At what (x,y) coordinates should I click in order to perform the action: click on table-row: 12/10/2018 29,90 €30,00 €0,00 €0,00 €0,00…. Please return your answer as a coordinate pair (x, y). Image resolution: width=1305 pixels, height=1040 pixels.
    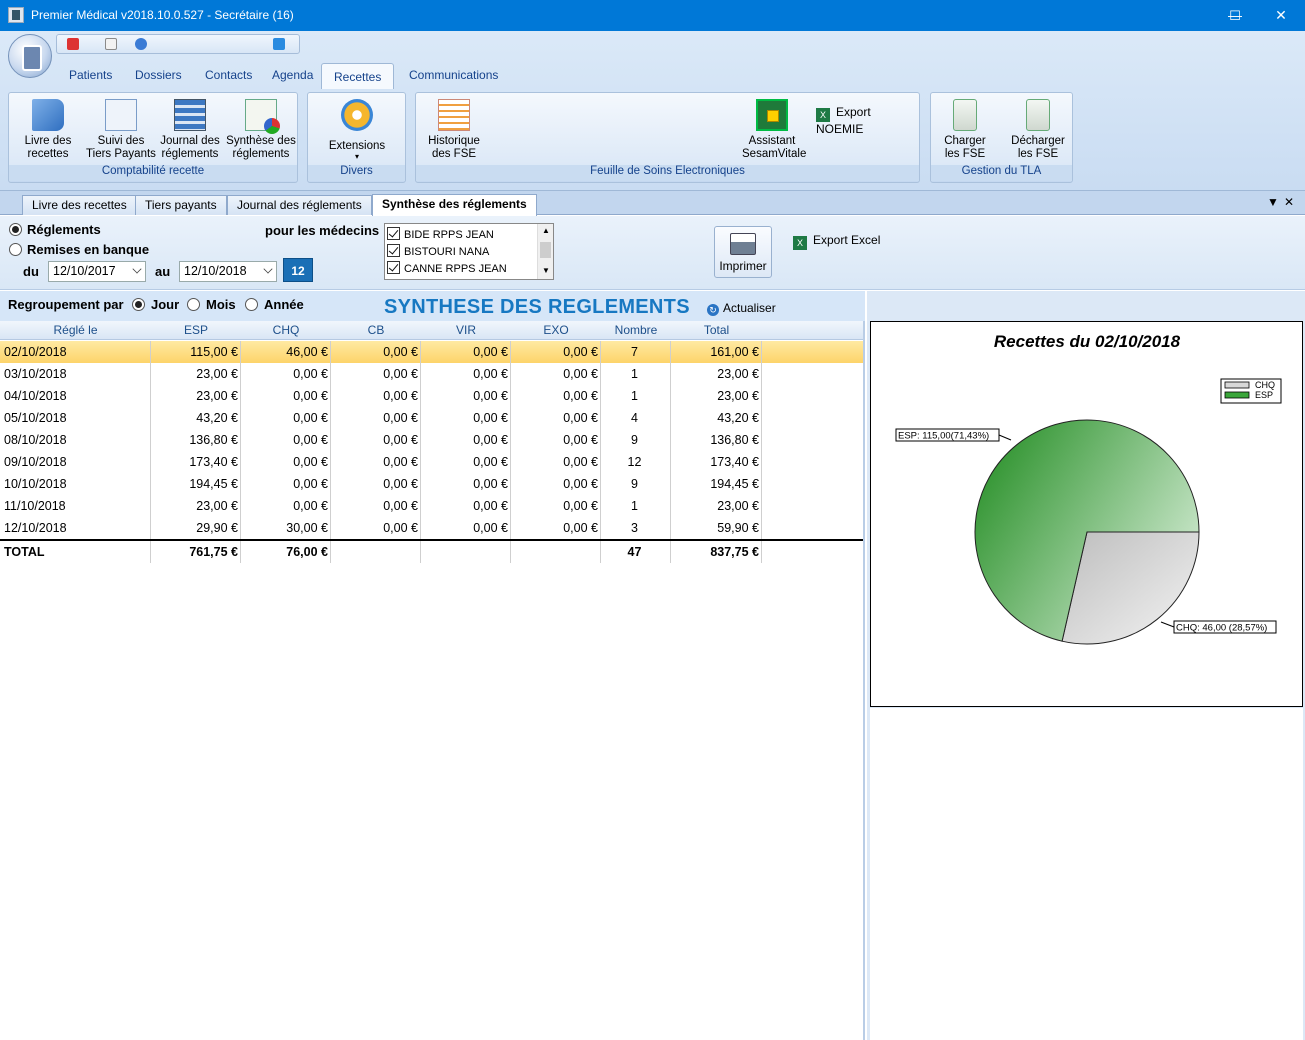
    Looking at the image, I should click on (431, 528).